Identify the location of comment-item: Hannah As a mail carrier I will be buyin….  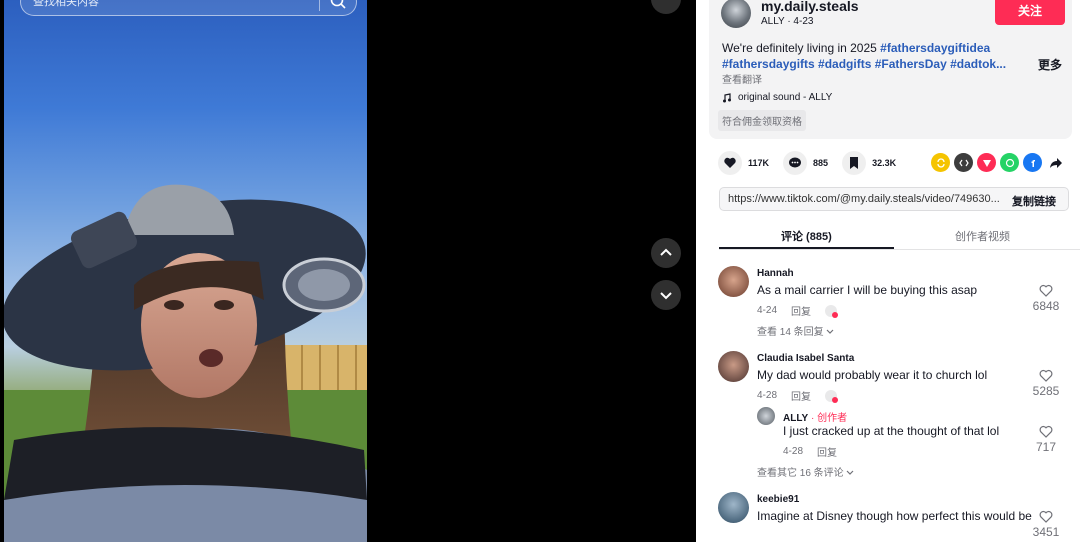
(899, 306).